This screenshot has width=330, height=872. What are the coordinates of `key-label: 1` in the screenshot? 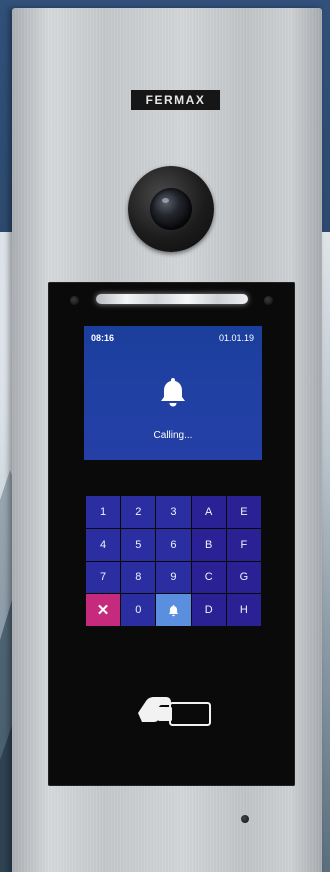 It's located at (103, 511).